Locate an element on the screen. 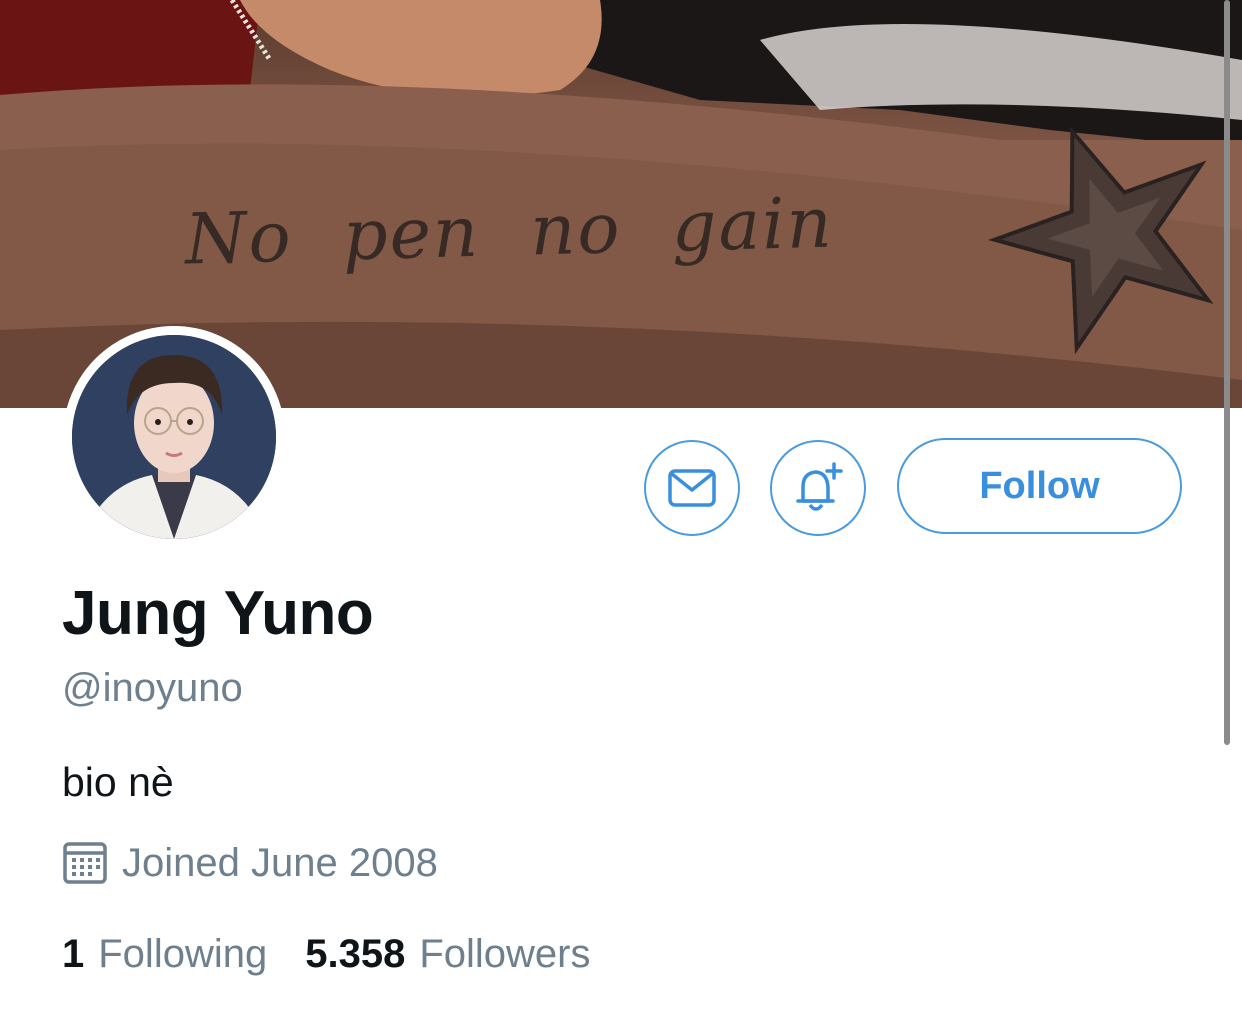  following-link: 1 Following is located at coordinates (164, 954).